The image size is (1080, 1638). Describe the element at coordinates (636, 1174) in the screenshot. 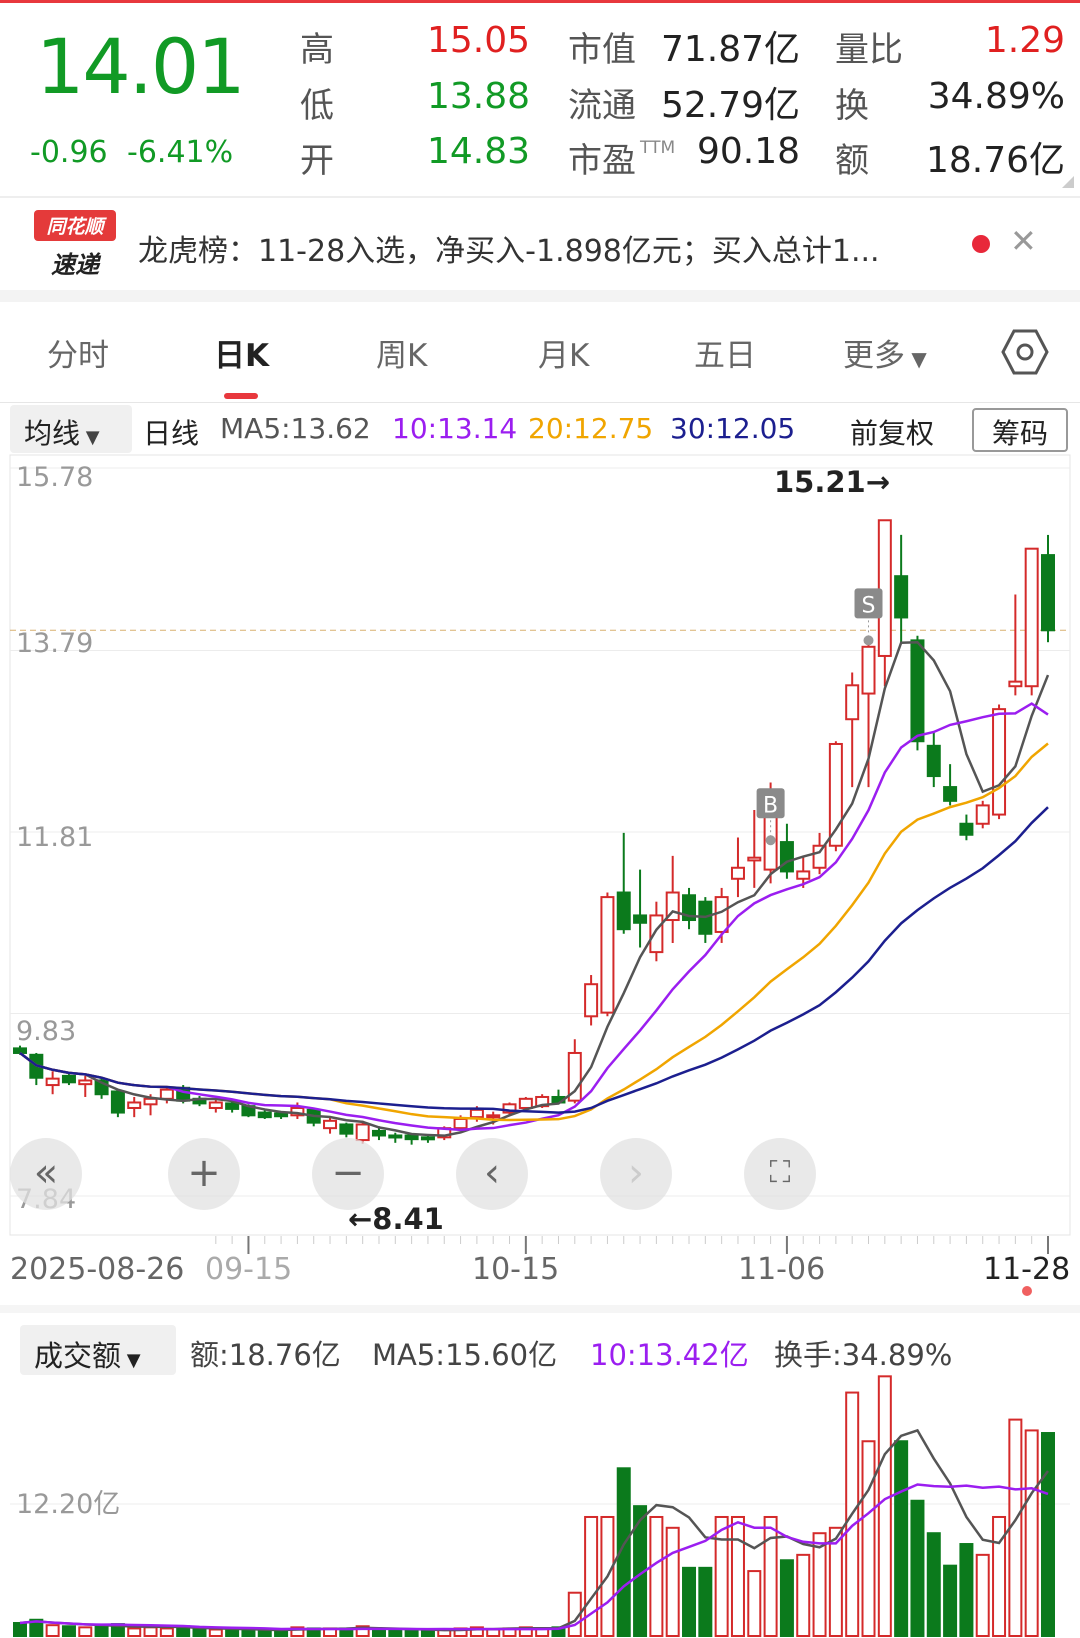

I see `scroll-right-button: ›` at that location.